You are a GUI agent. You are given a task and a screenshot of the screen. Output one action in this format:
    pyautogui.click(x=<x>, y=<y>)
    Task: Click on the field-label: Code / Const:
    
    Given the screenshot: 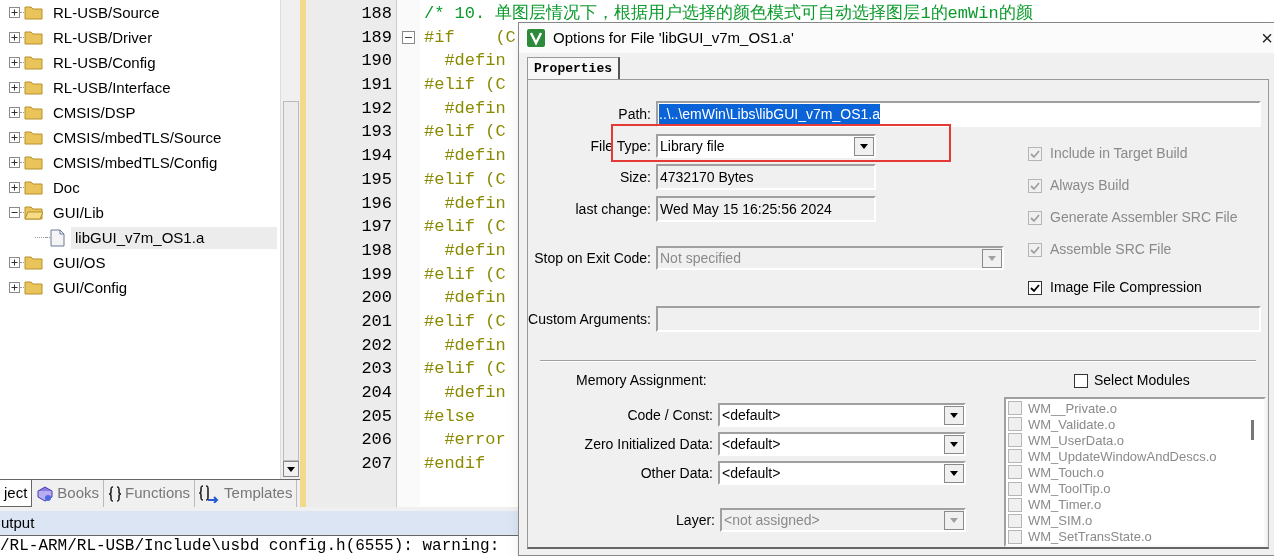 What is the action you would take?
    pyautogui.click(x=670, y=415)
    